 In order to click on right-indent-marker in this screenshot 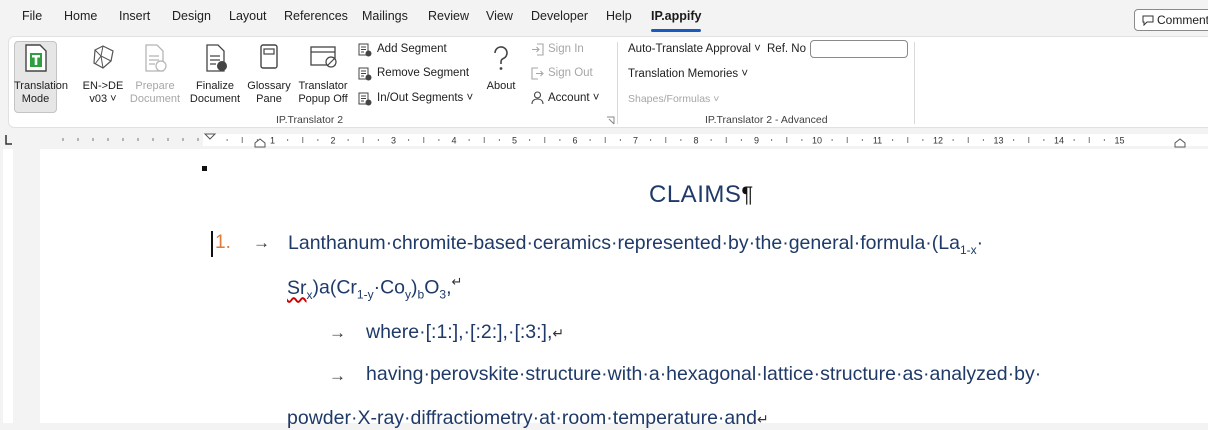, I will do `click(1180, 143)`.